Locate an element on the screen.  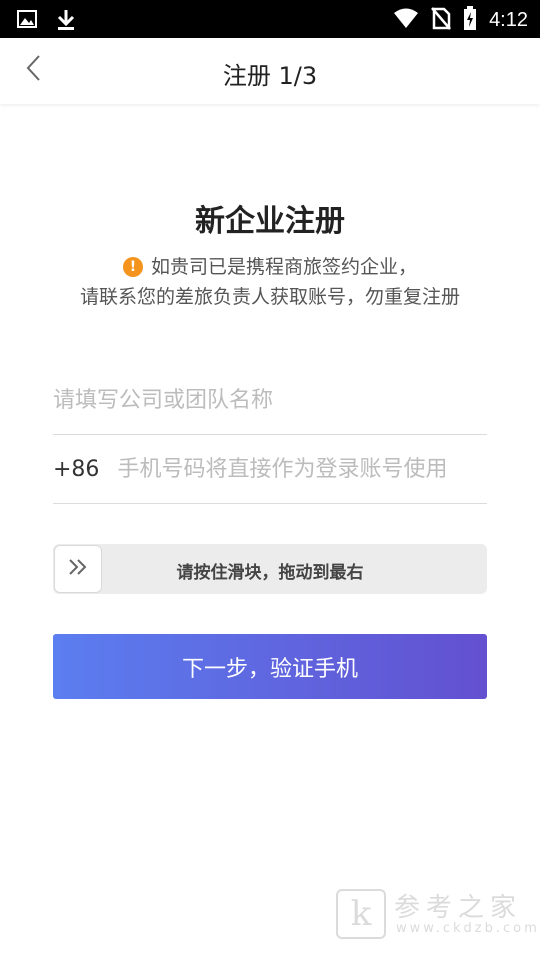
watermark-url: www.ckdzb.com is located at coordinates (468, 928).